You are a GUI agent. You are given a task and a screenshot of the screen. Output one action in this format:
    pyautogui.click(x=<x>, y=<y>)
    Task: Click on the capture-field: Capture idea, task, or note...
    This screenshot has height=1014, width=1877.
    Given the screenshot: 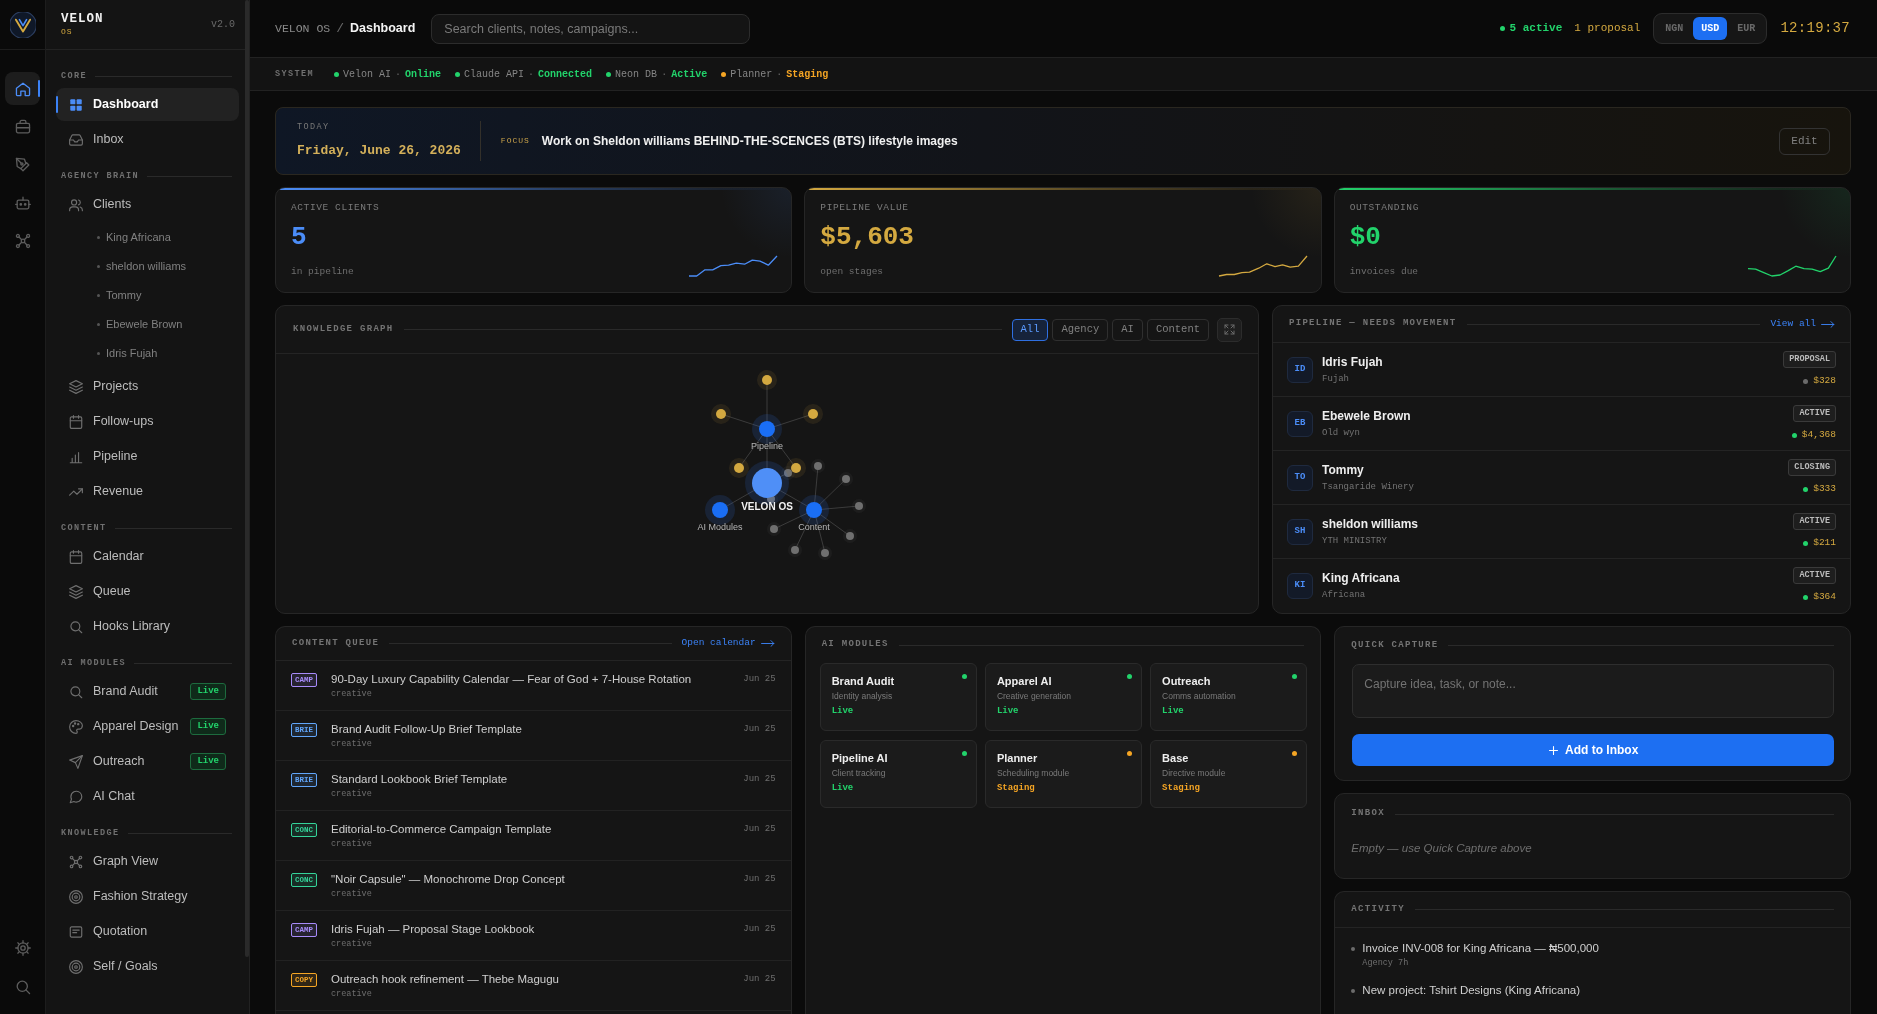 What is the action you would take?
    pyautogui.click(x=1593, y=691)
    